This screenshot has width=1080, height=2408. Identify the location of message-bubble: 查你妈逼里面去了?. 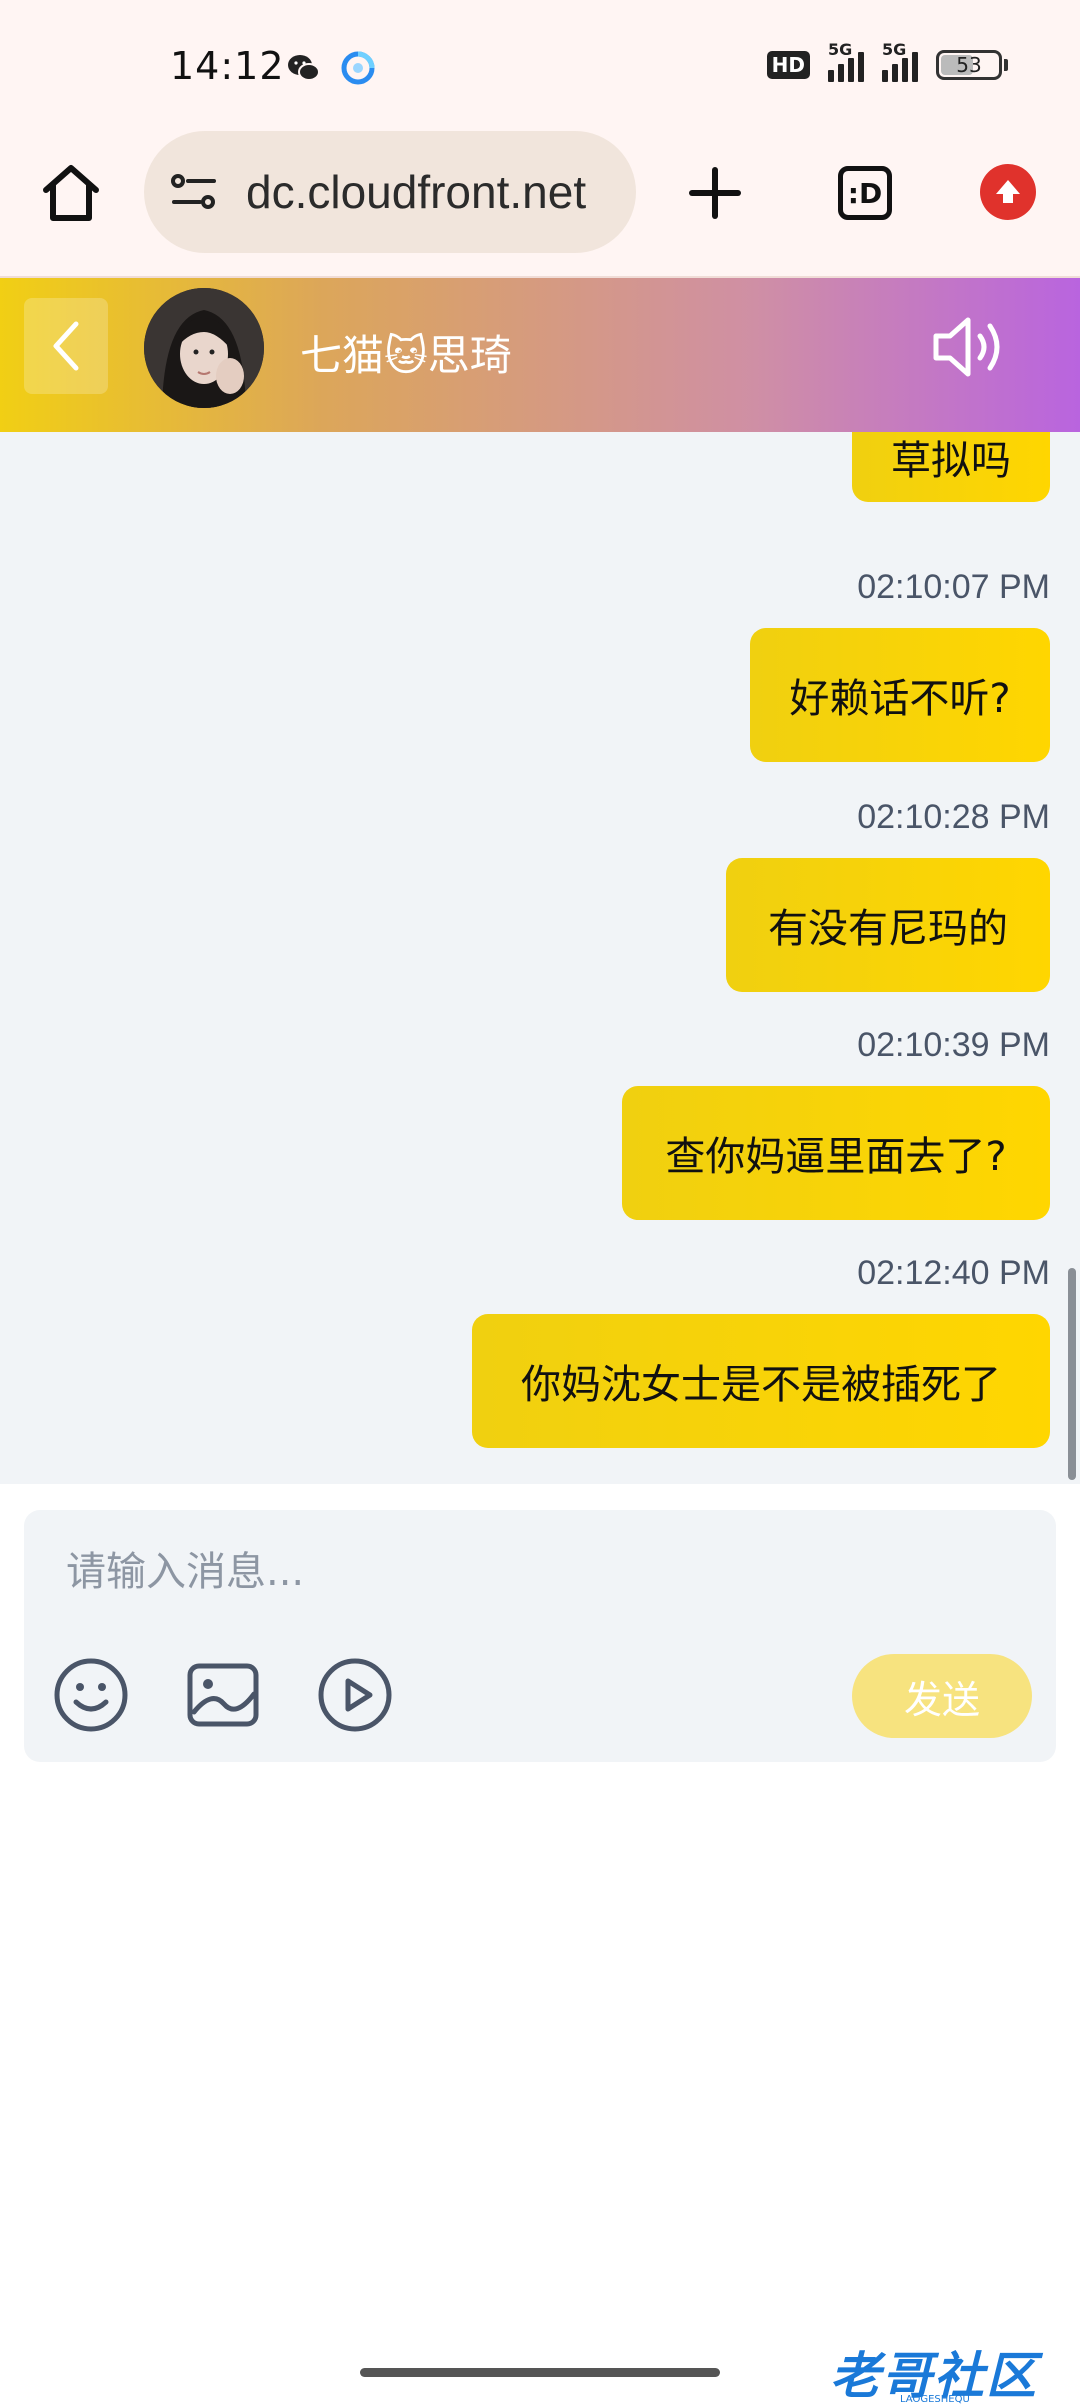
(836, 1153).